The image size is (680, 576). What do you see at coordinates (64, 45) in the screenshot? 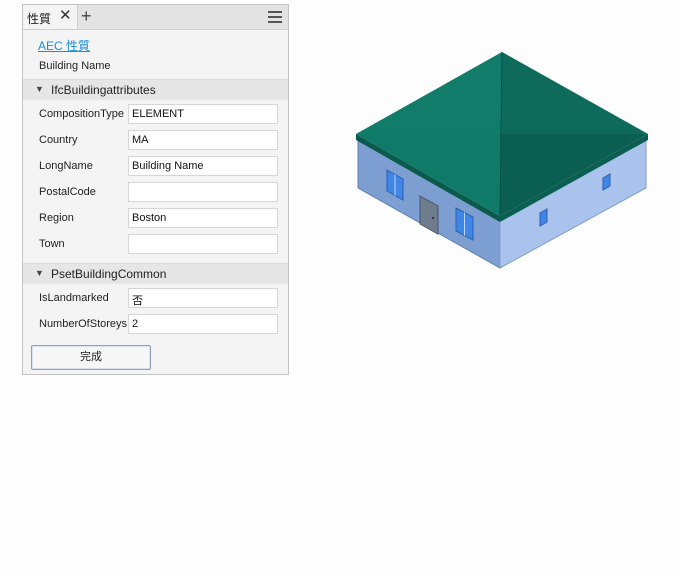
I see `aec-properties-link: AEC 性質` at bounding box center [64, 45].